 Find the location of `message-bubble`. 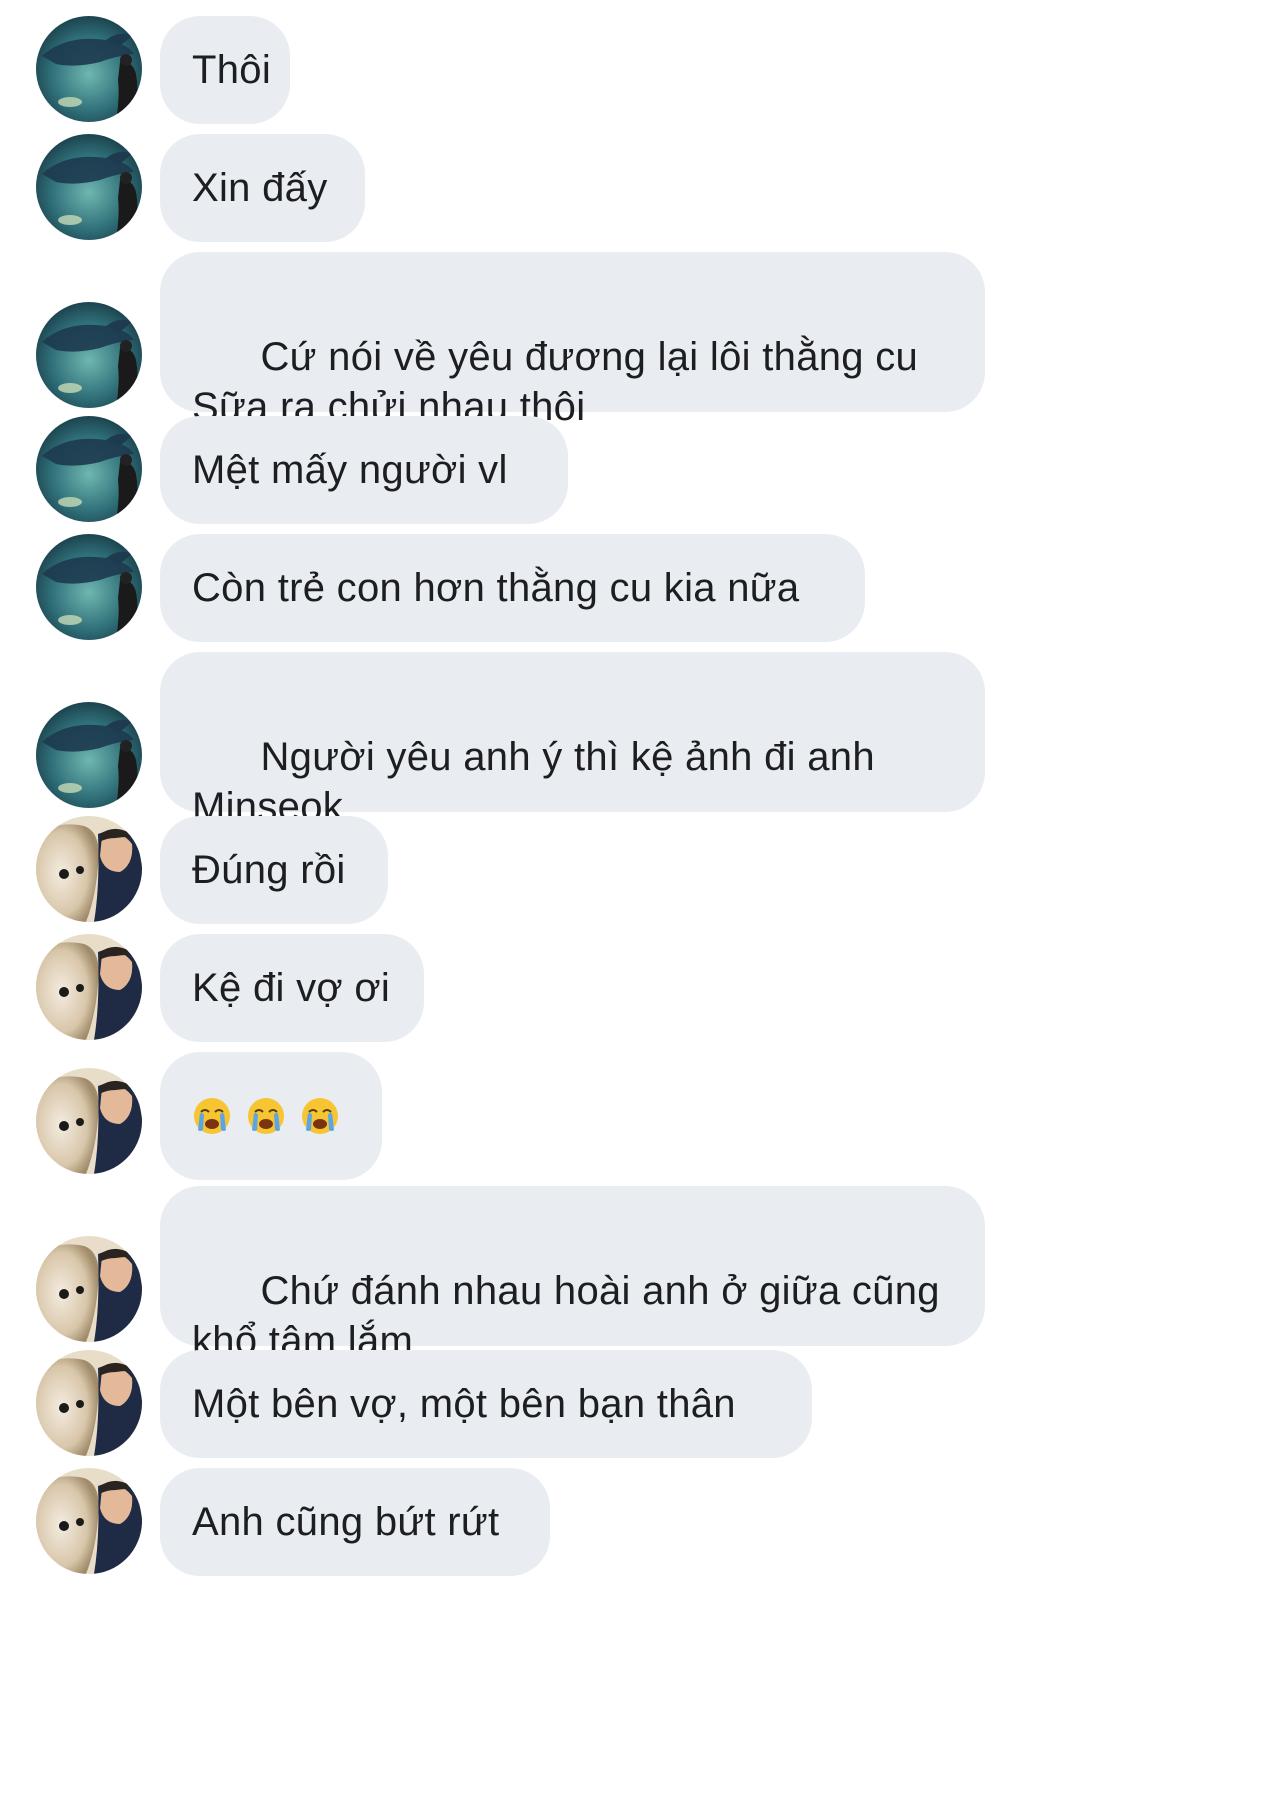

message-bubble is located at coordinates (271, 1116).